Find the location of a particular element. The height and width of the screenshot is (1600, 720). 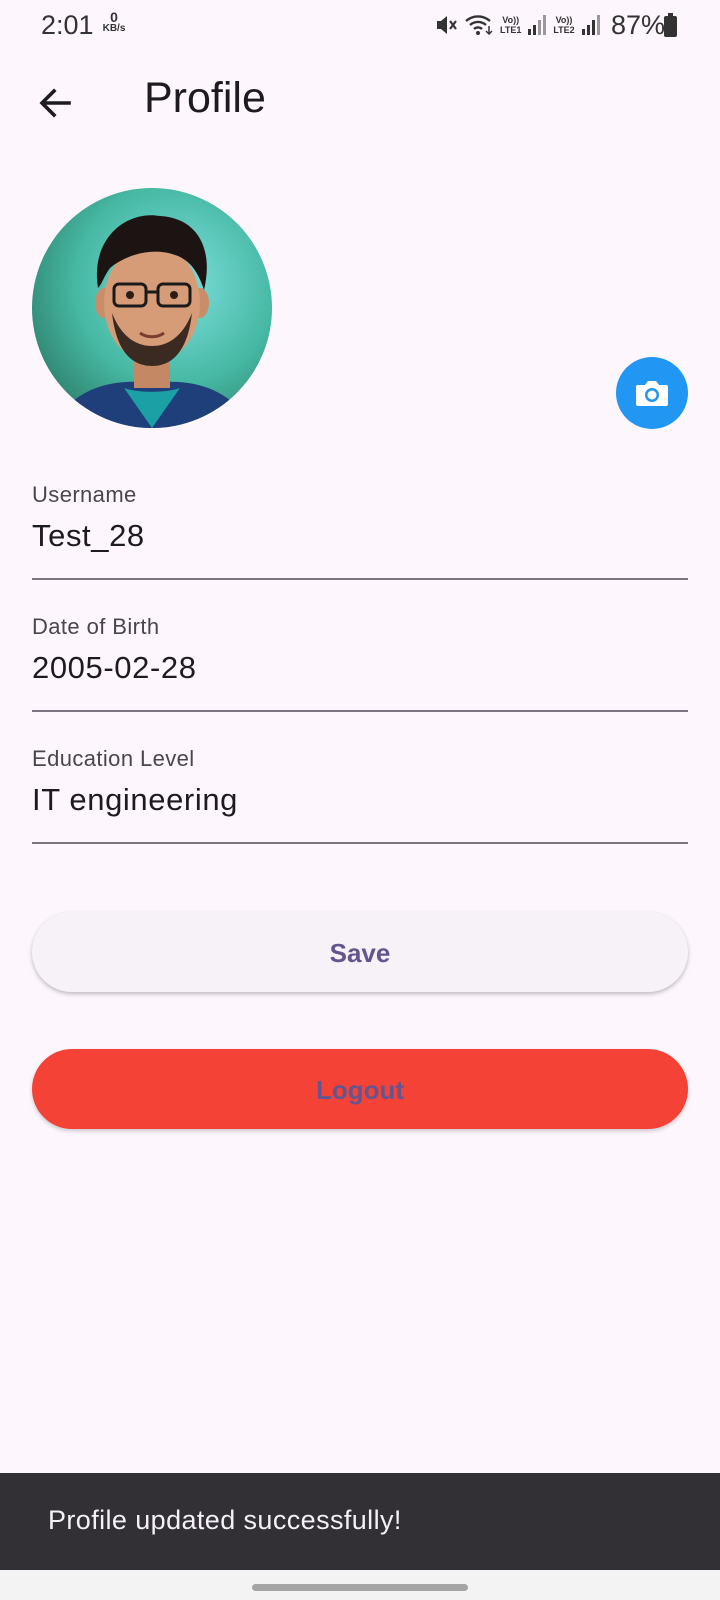

avatar is located at coordinates (152, 308).